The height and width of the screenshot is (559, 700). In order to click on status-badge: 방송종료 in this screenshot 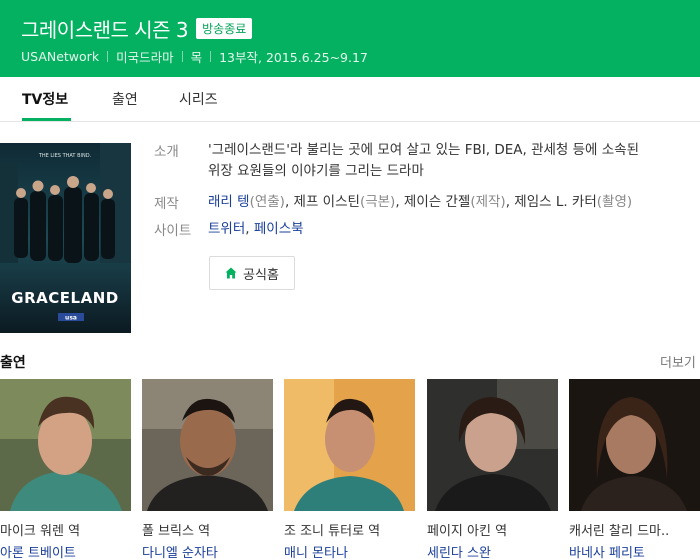, I will do `click(224, 28)`.